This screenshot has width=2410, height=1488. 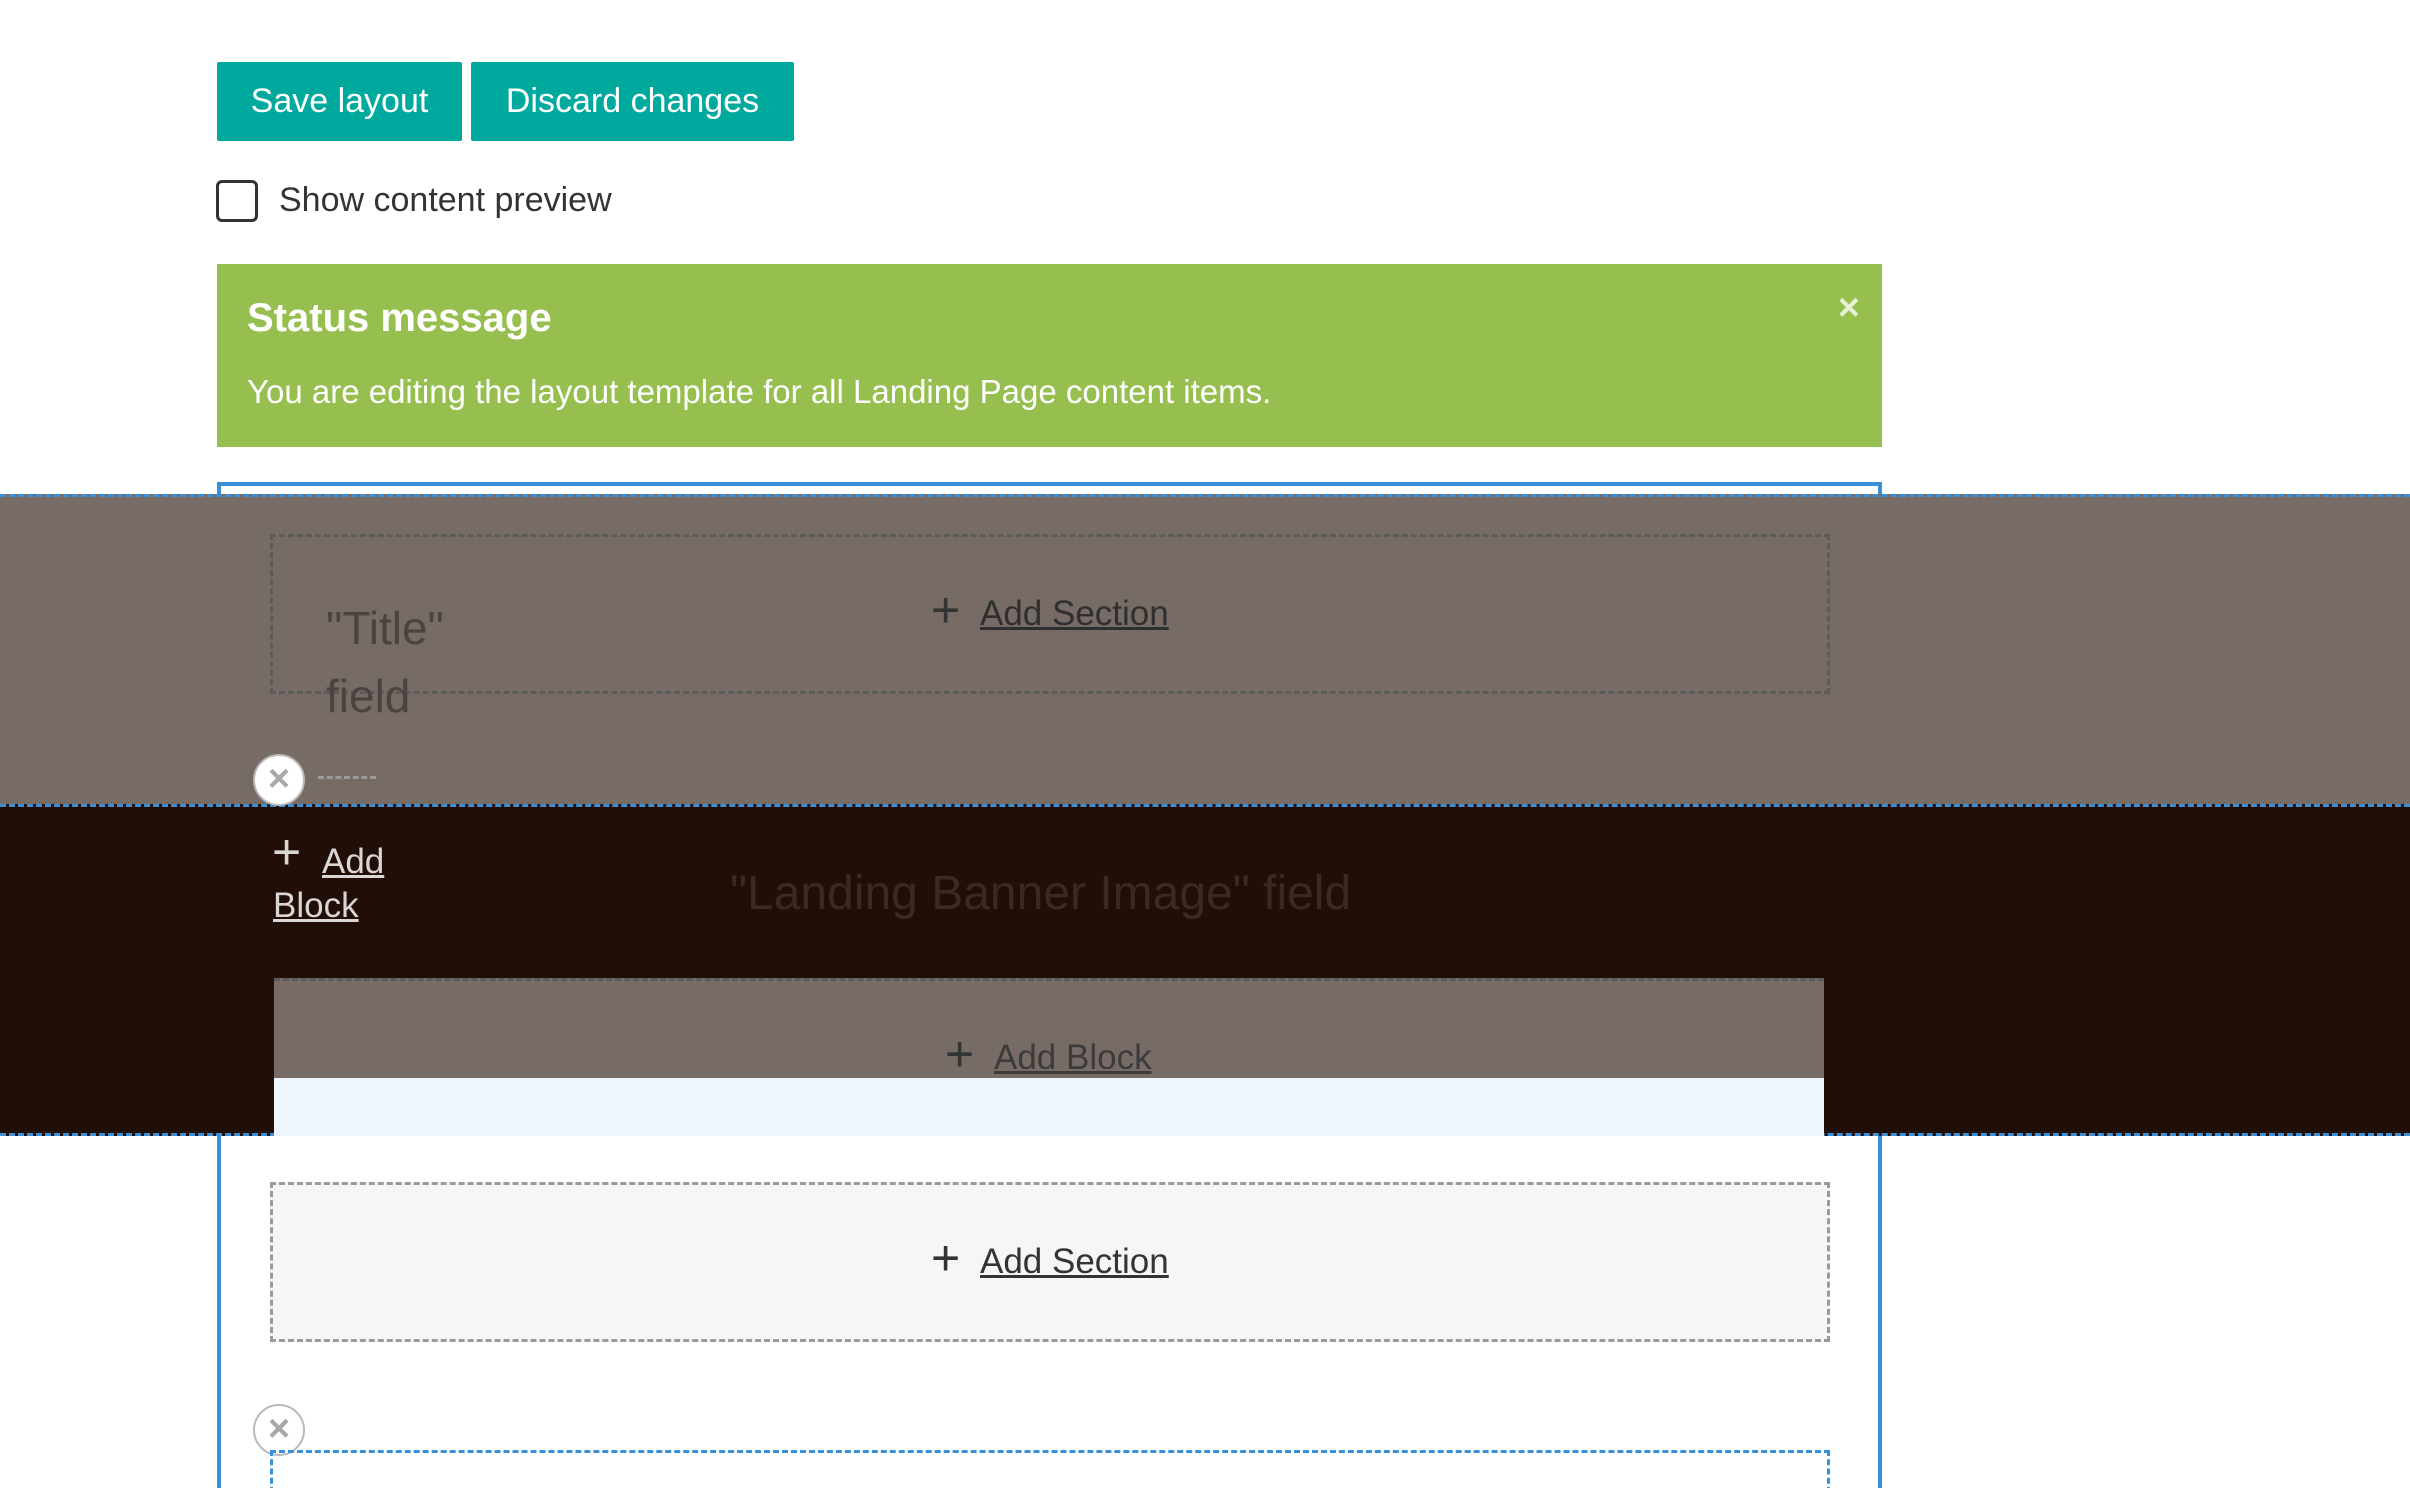 What do you see at coordinates (1073, 1058) in the screenshot?
I see `add-block-link: Add Block` at bounding box center [1073, 1058].